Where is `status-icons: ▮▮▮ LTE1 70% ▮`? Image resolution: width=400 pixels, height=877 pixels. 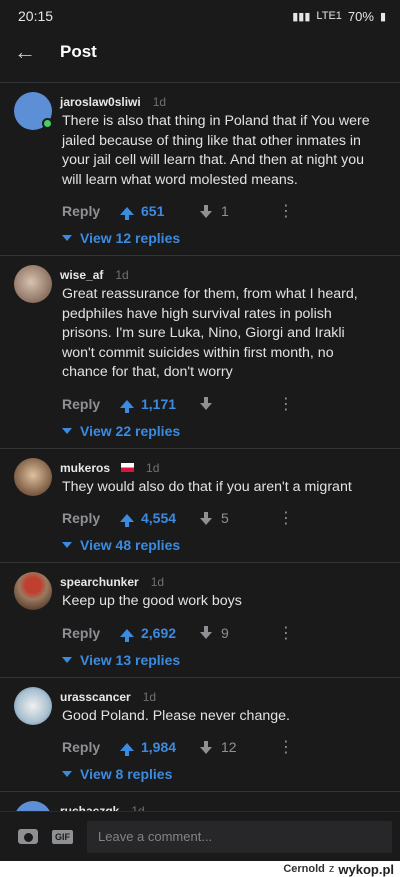 status-icons: ▮▮▮ LTE1 70% ▮ is located at coordinates (339, 16).